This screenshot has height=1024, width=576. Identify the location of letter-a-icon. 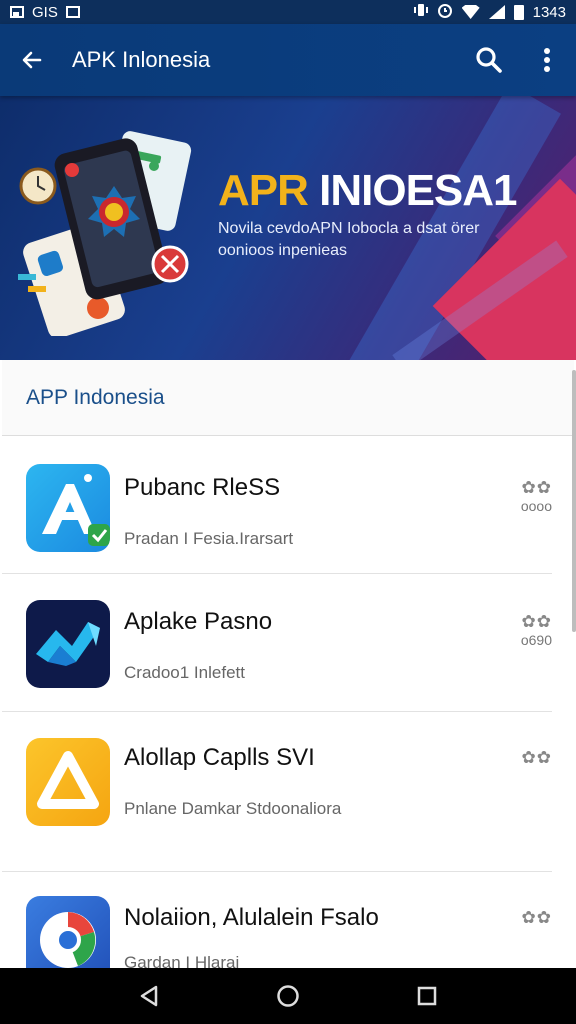
(68, 508).